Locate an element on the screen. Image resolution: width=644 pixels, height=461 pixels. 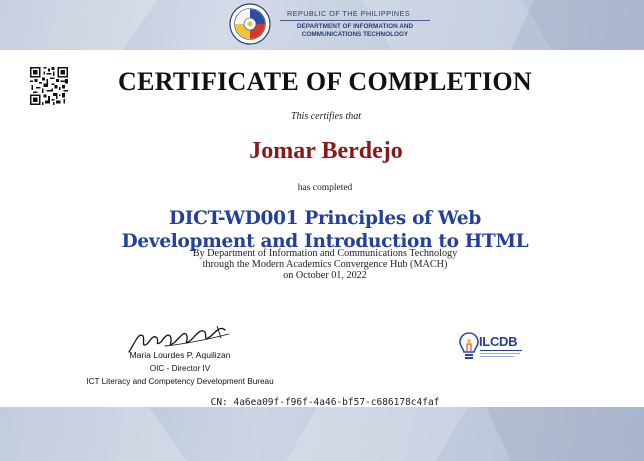
ilcdb-text: ILCDB is located at coordinates (498, 341).